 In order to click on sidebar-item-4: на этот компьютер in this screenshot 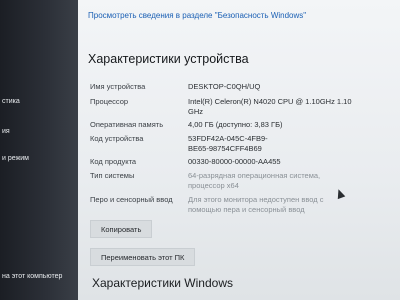, I will do `click(32, 276)`.